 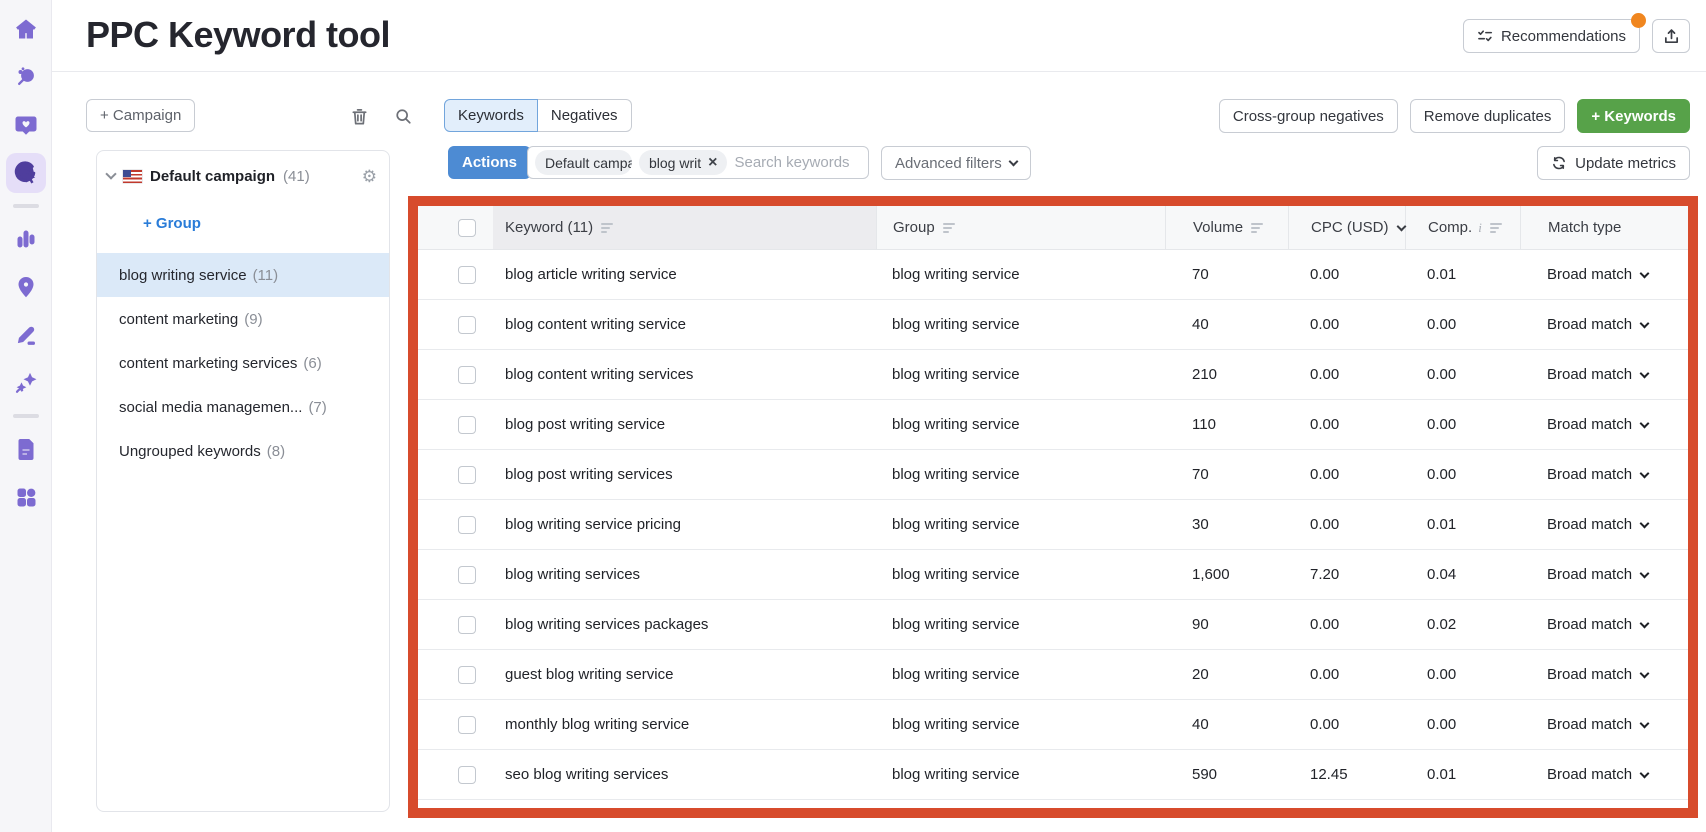 What do you see at coordinates (1554, 33) in the screenshot?
I see `recommendations-button: Recommendations` at bounding box center [1554, 33].